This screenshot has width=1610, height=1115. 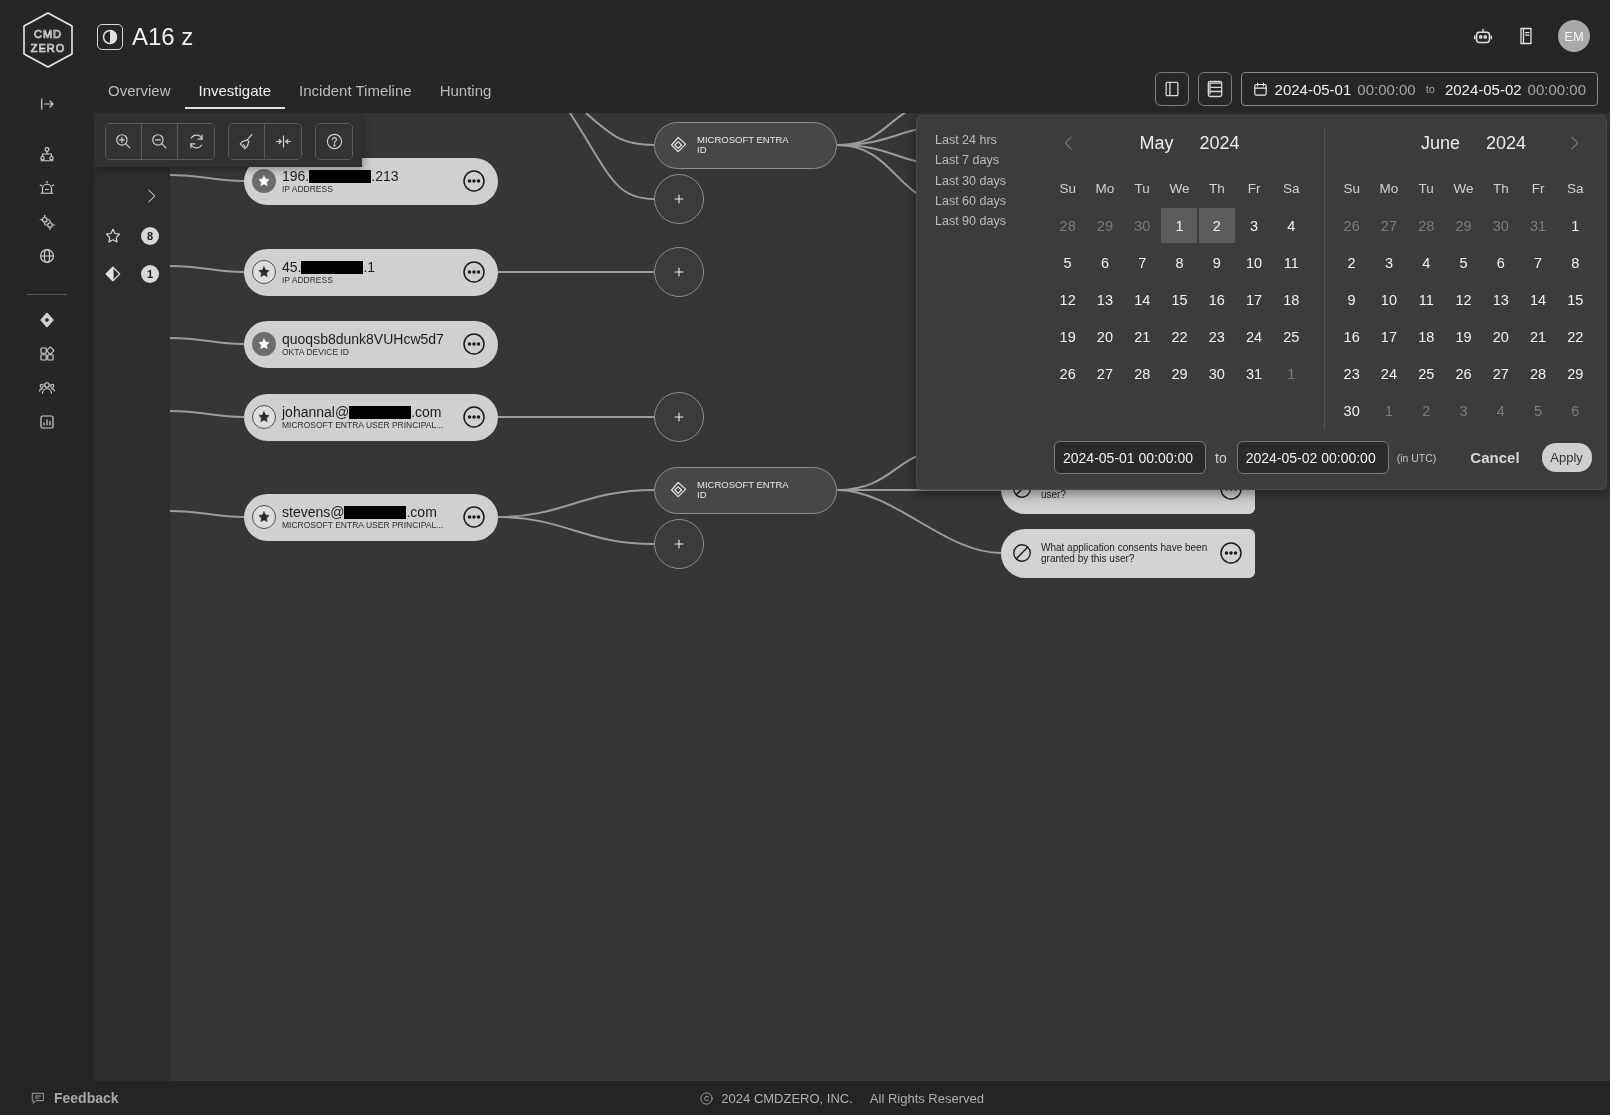 I want to click on globe-icon, so click(x=47, y=256).